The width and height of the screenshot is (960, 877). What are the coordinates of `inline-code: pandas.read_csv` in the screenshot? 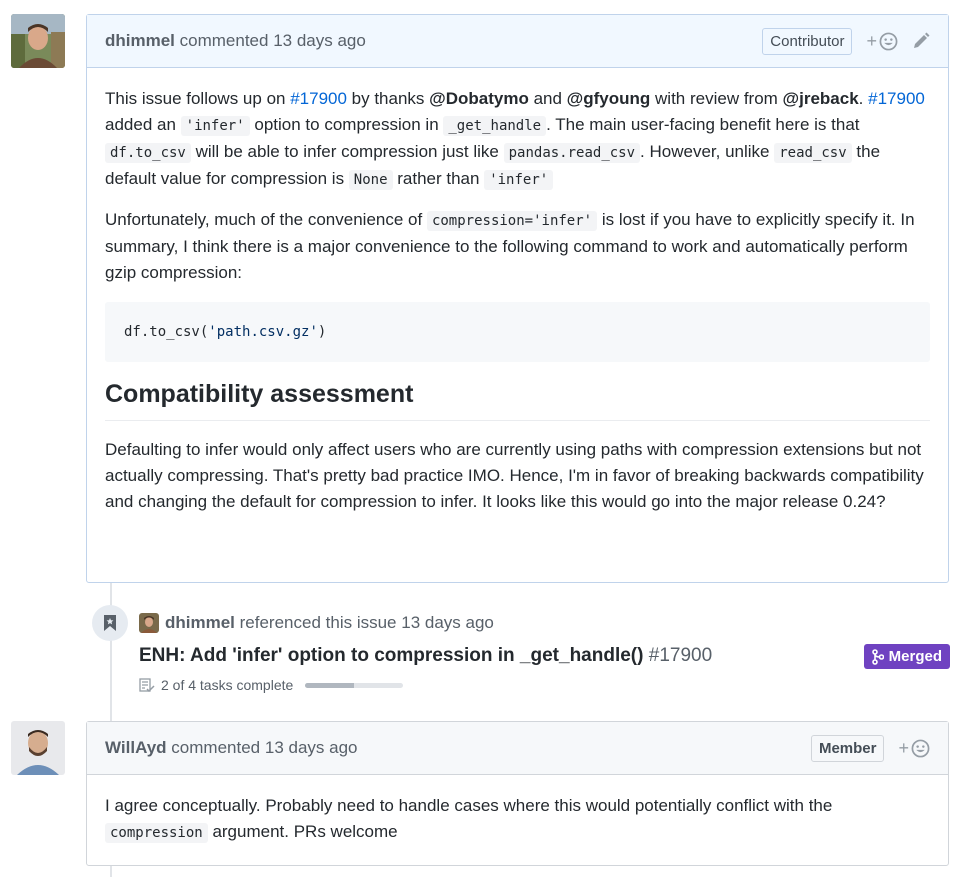 It's located at (572, 153).